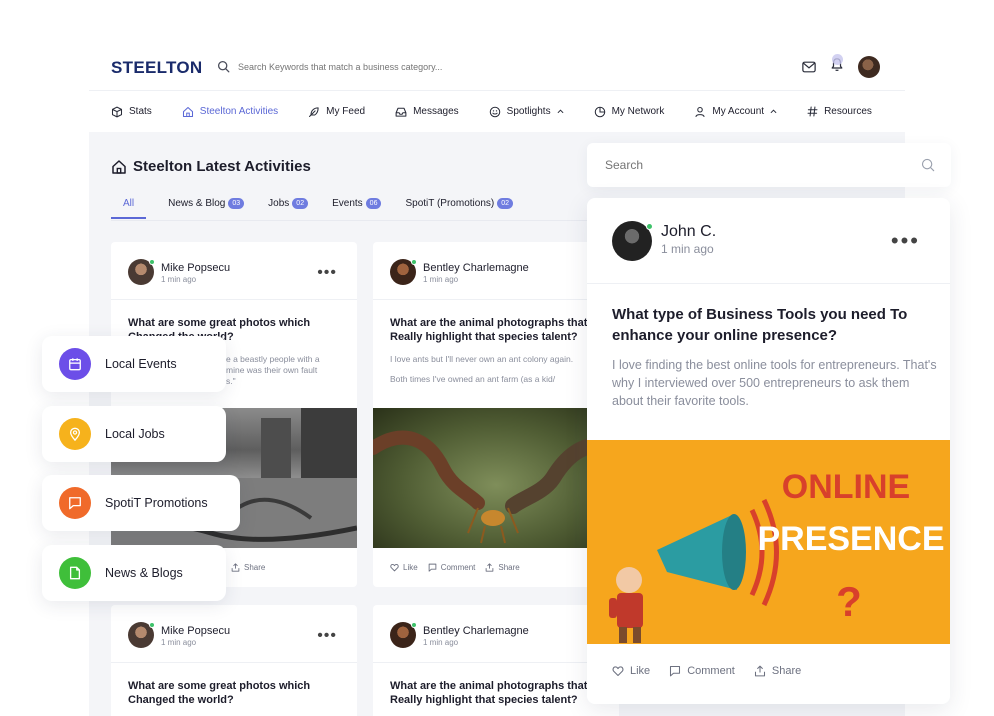 The width and height of the screenshot is (994, 716). I want to click on brand-logo: STEELTON, so click(157, 68).